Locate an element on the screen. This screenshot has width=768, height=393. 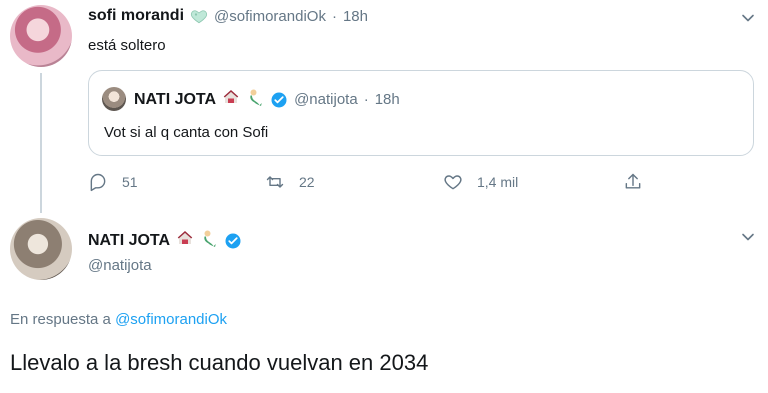
reply-prefix: En respuesta a is located at coordinates (60, 319).